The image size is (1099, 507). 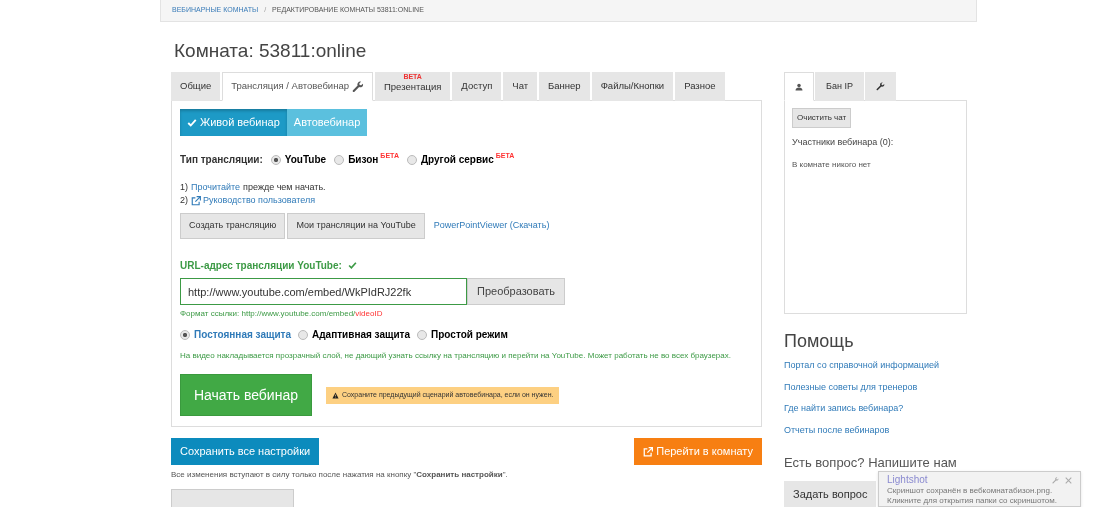 I want to click on url-format-hint: Формат ссылки: http://www.youtube.com/embed/videoID, so click(x=282, y=314).